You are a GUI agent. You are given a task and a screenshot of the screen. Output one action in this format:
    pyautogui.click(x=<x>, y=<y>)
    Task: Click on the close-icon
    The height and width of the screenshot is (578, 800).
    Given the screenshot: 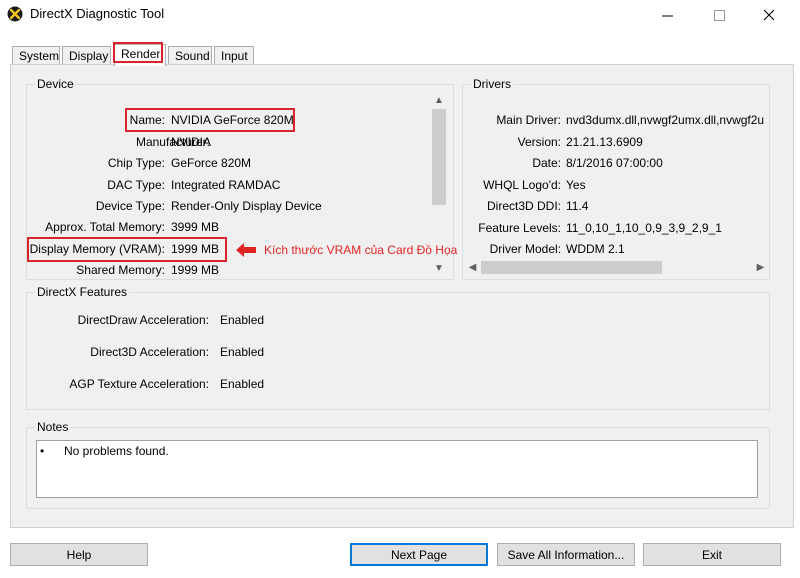 What is the action you would take?
    pyautogui.click(x=769, y=15)
    